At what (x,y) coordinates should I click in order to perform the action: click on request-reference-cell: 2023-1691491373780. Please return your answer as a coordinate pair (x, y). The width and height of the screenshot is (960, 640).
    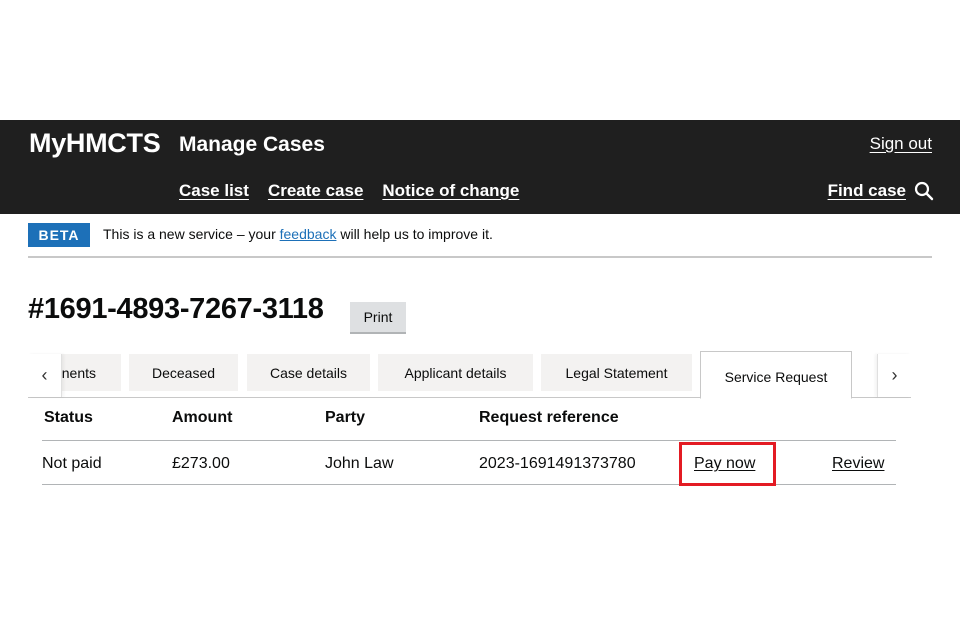
    Looking at the image, I should click on (557, 463).